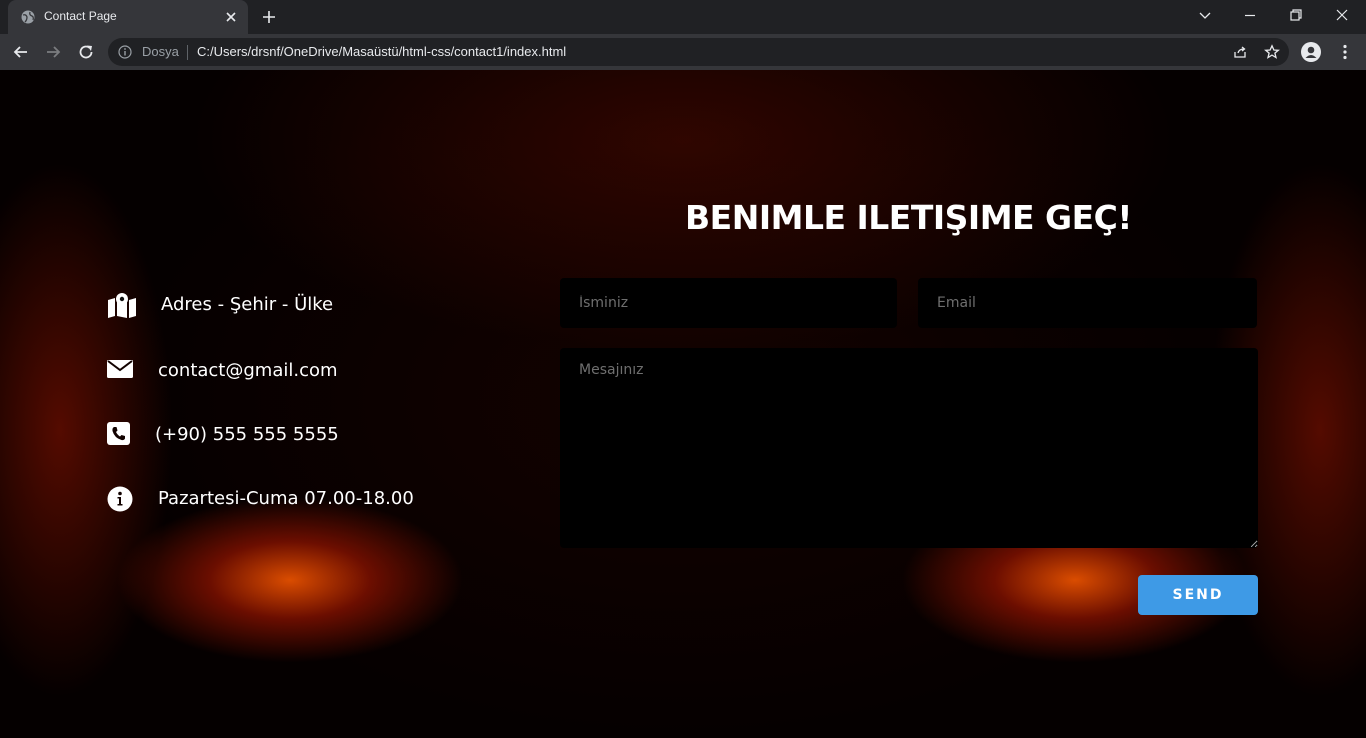  Describe the element at coordinates (21, 52) in the screenshot. I see `back-icon` at that location.